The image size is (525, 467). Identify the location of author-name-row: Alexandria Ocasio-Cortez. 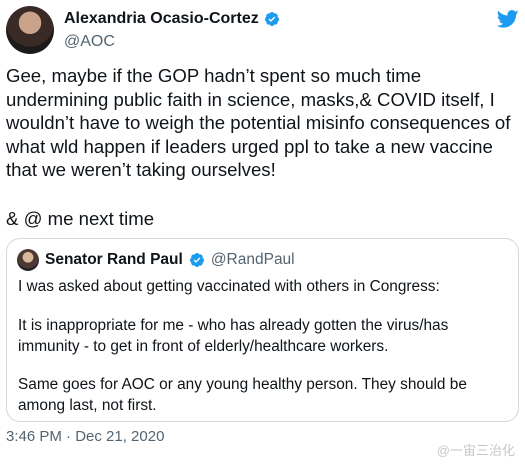
(172, 19).